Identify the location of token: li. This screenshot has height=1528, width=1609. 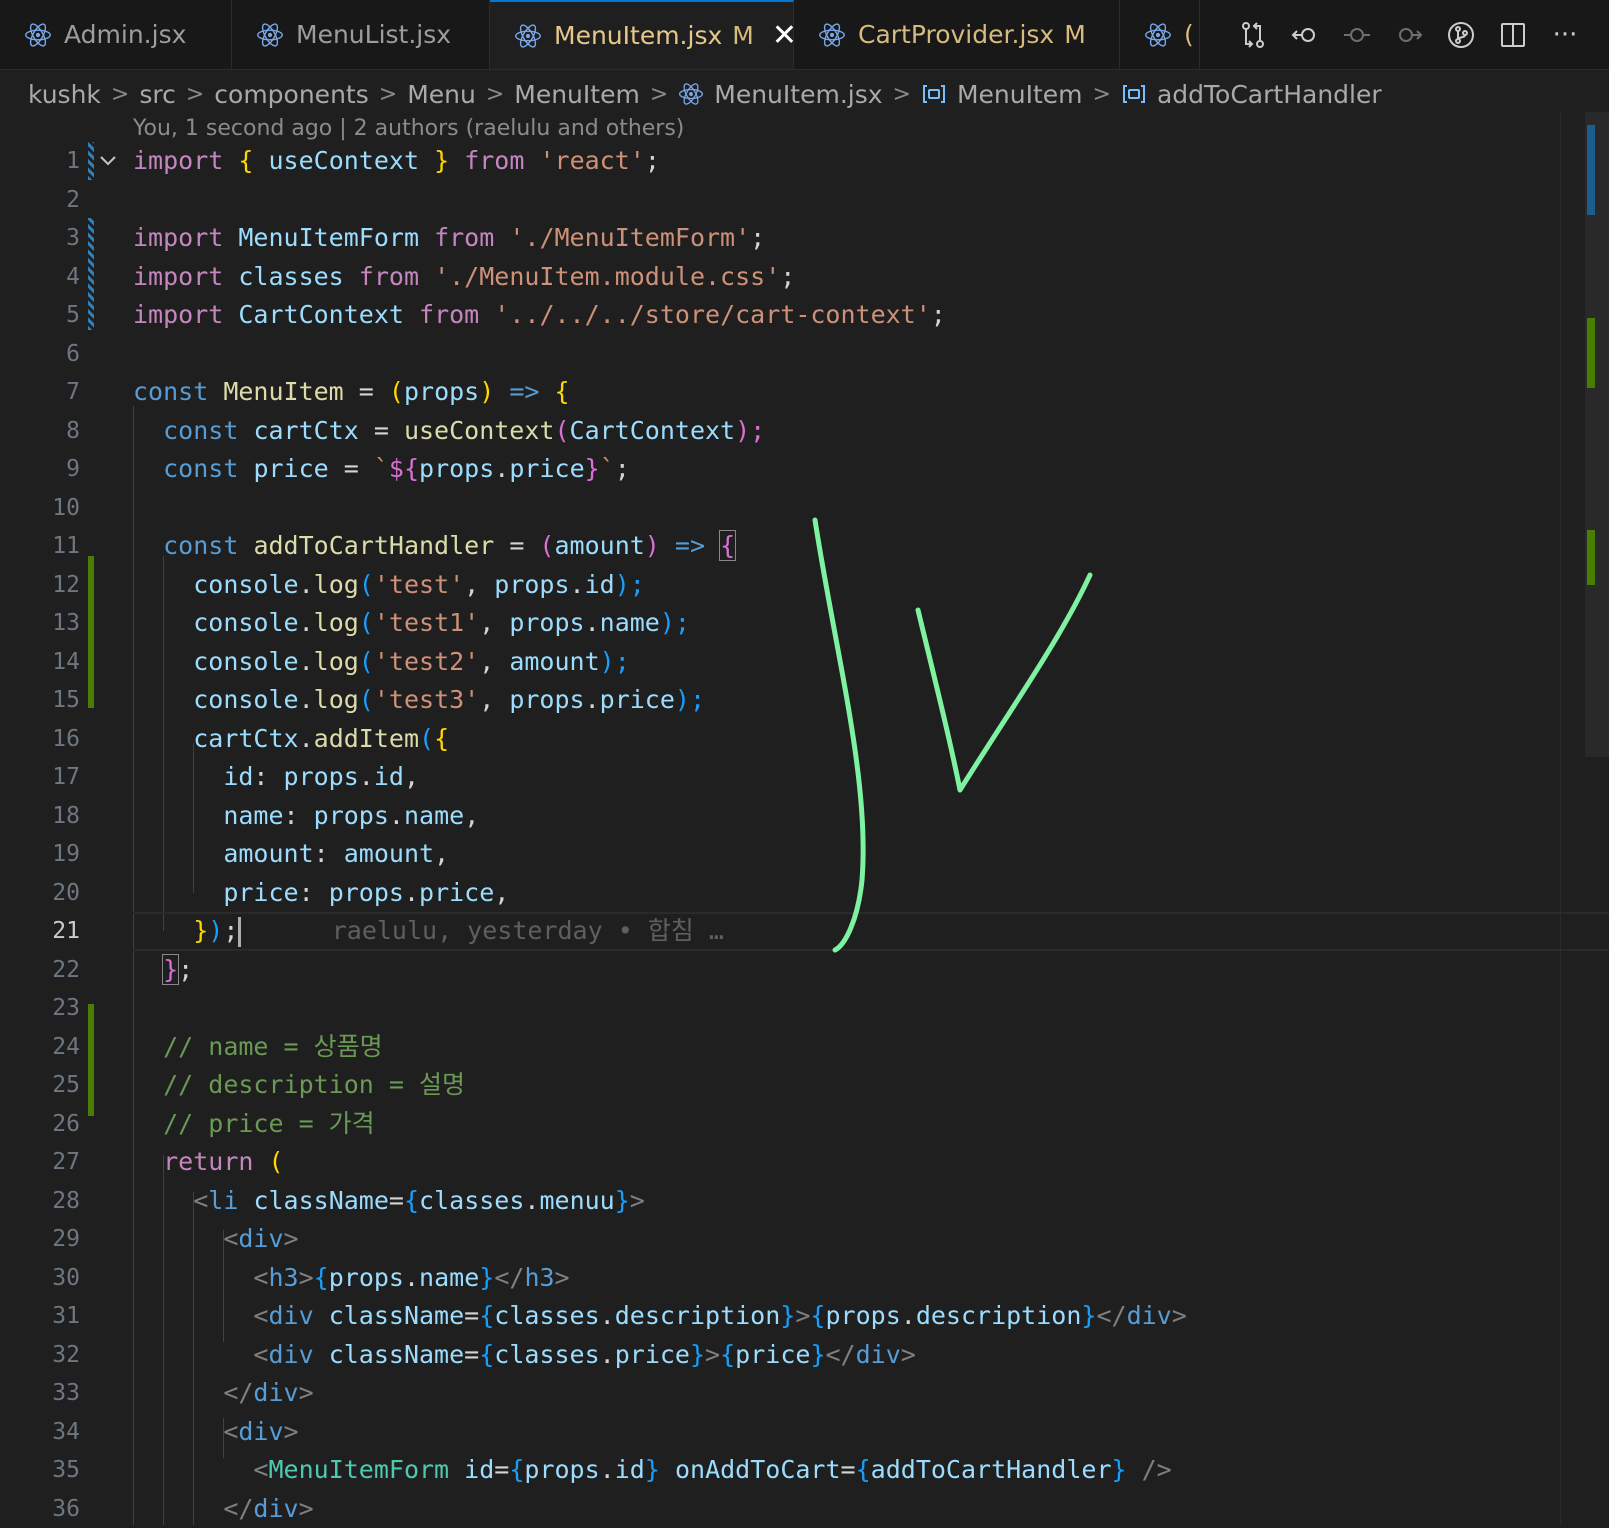
(223, 1200).